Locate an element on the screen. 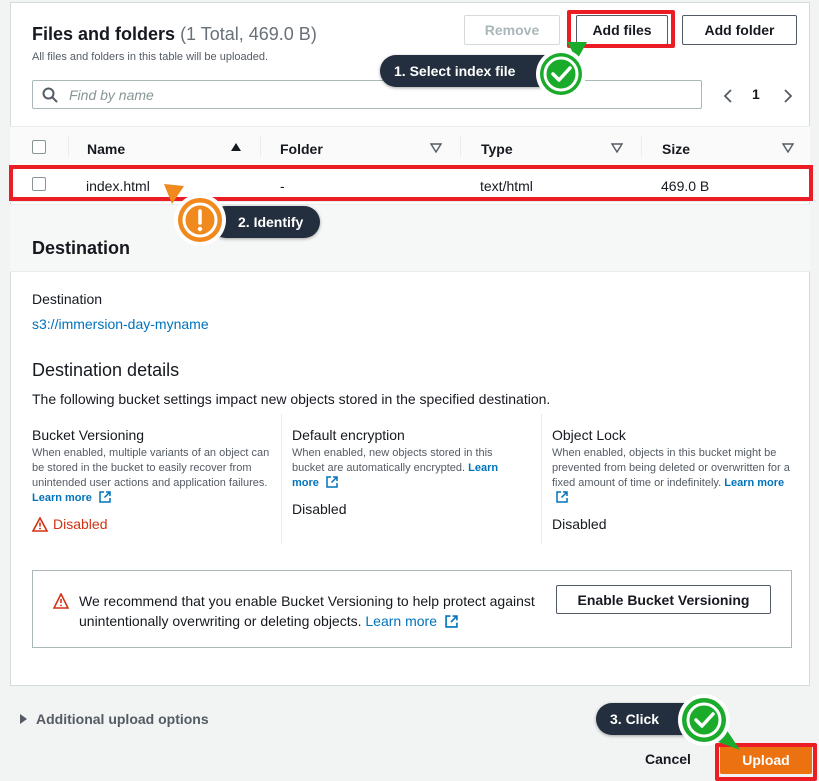  callout-step-1-text: 1. Select index file is located at coordinates (455, 71).